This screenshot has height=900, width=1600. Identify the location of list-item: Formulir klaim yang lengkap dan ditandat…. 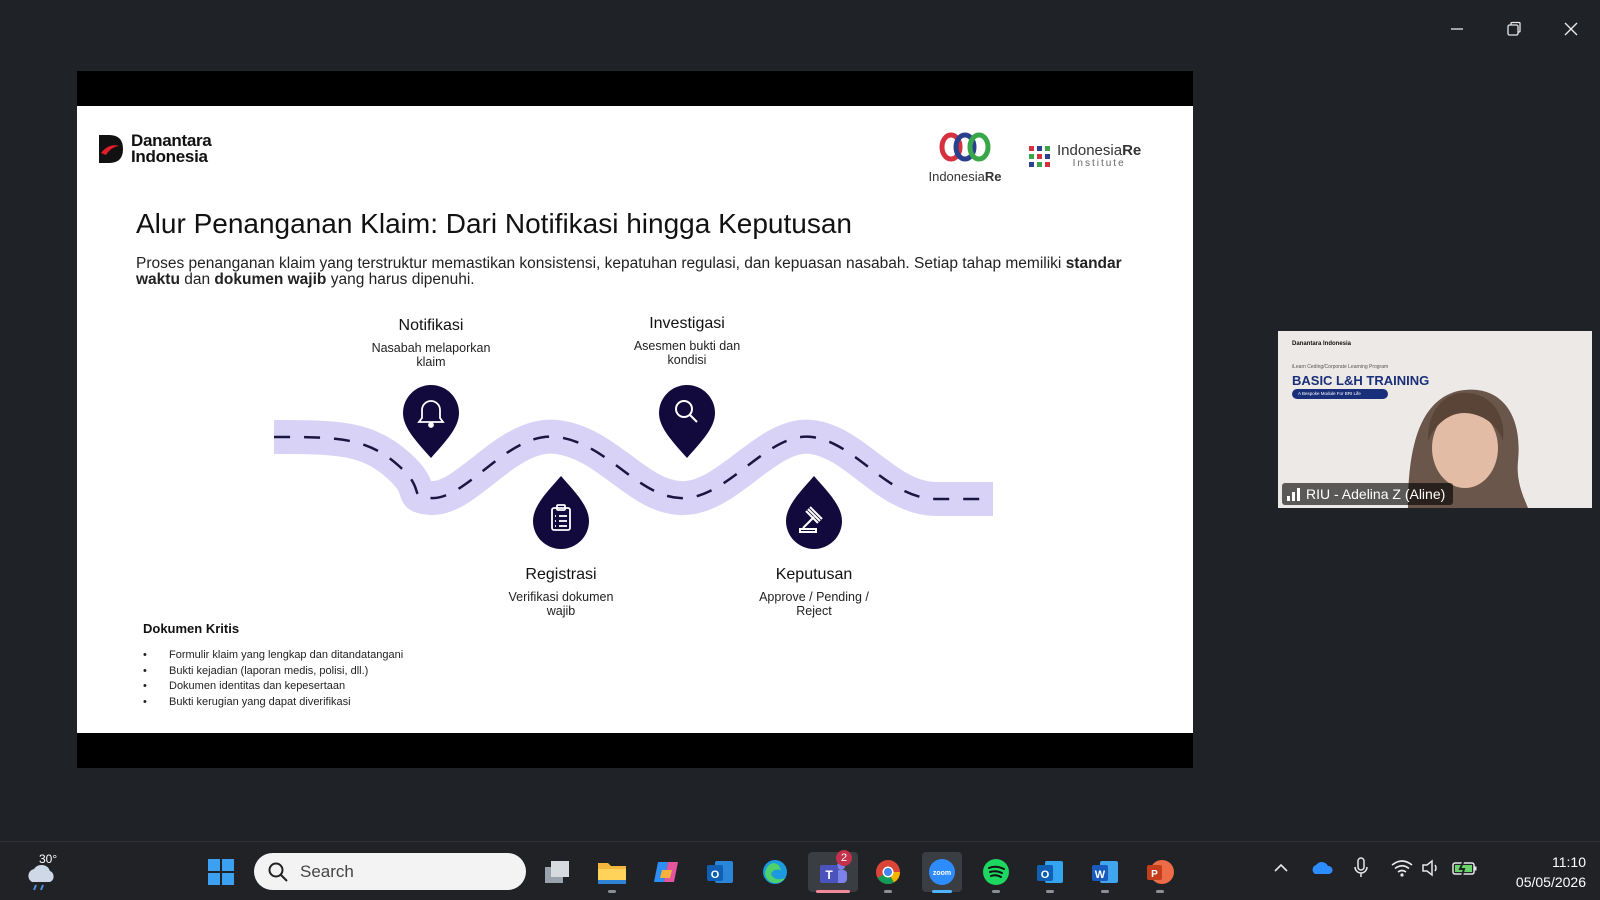
(273, 656).